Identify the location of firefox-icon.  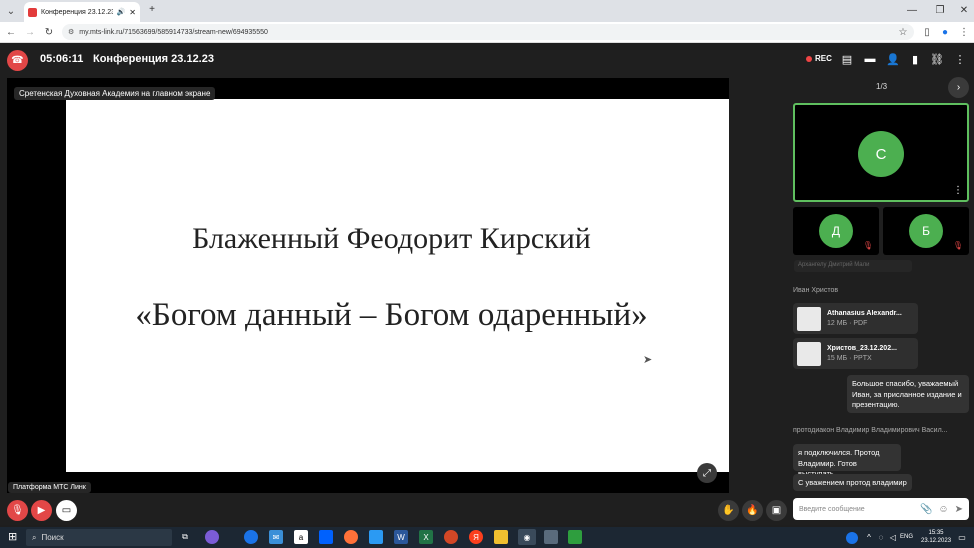
(351, 537).